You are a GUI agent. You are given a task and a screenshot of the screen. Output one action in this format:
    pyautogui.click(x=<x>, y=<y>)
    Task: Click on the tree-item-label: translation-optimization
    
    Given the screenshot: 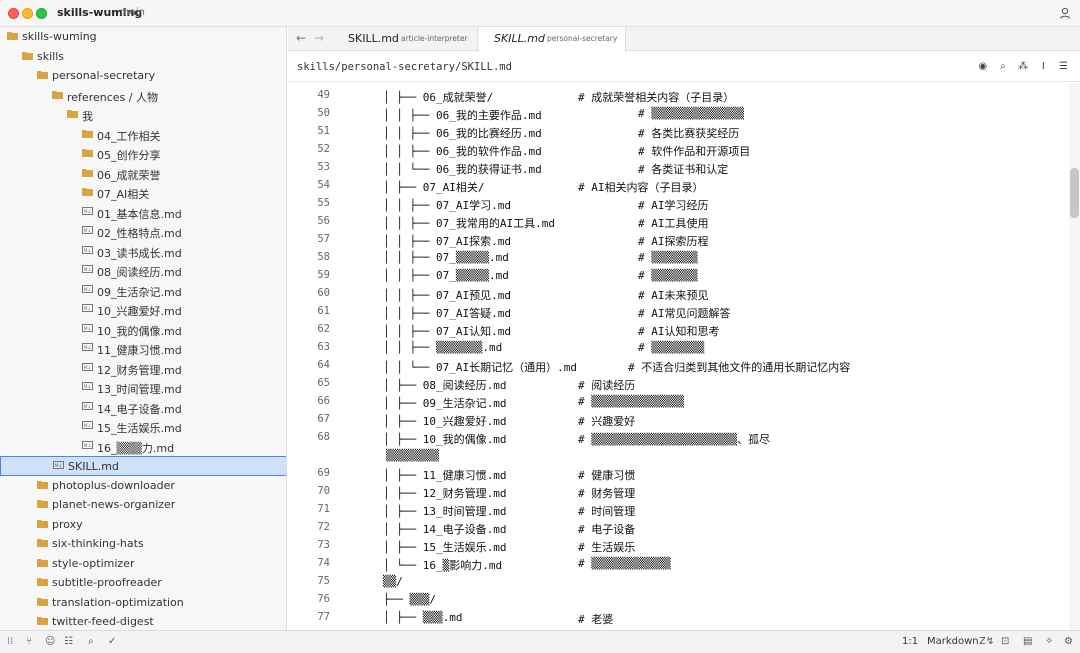 What is the action you would take?
    pyautogui.click(x=118, y=602)
    